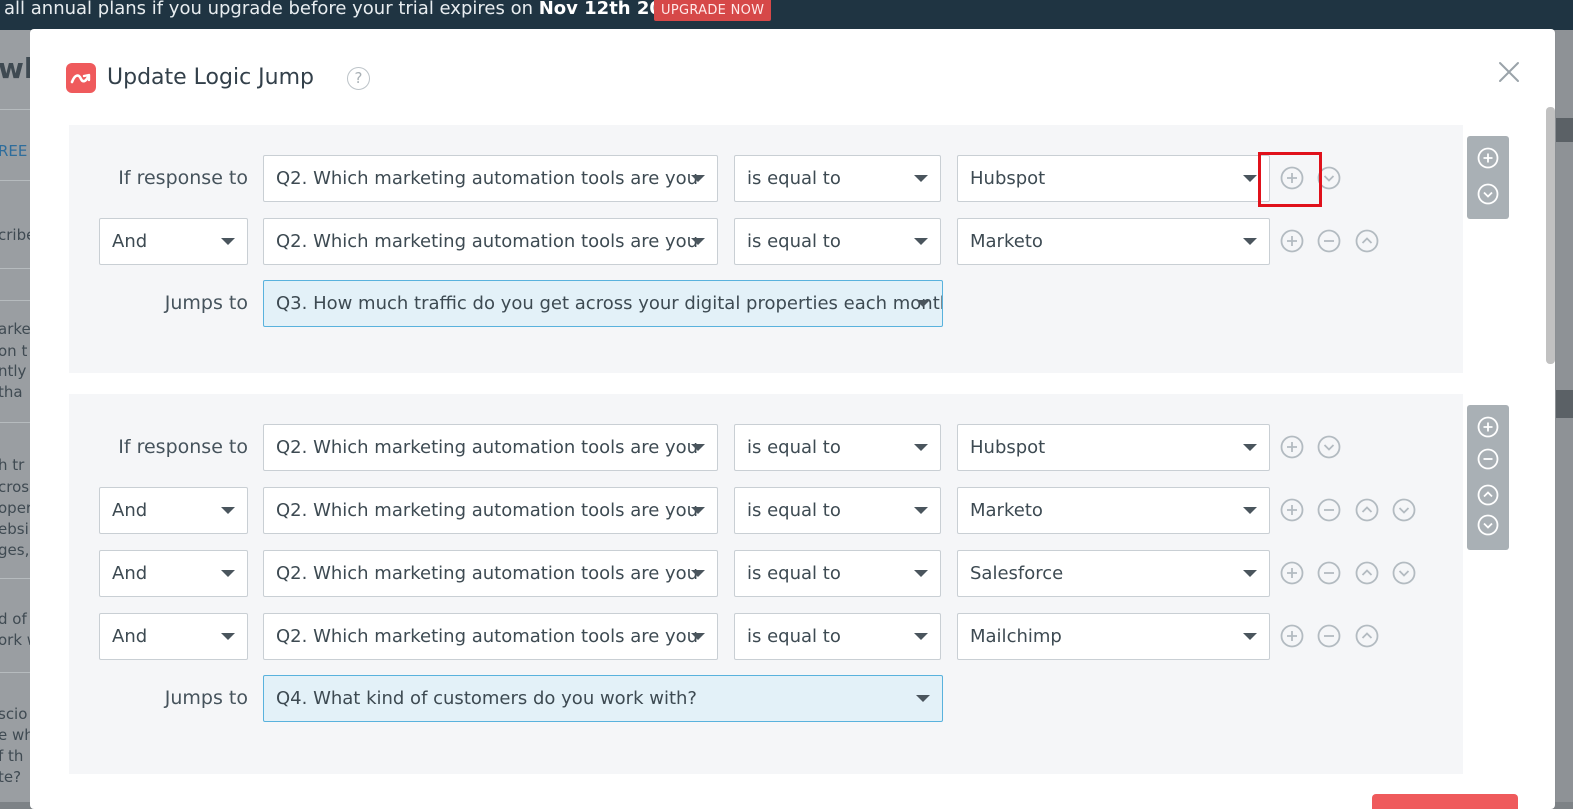 Image resolution: width=1573 pixels, height=809 pixels. What do you see at coordinates (1564, 416) in the screenshot?
I see `background-scrollbar` at bounding box center [1564, 416].